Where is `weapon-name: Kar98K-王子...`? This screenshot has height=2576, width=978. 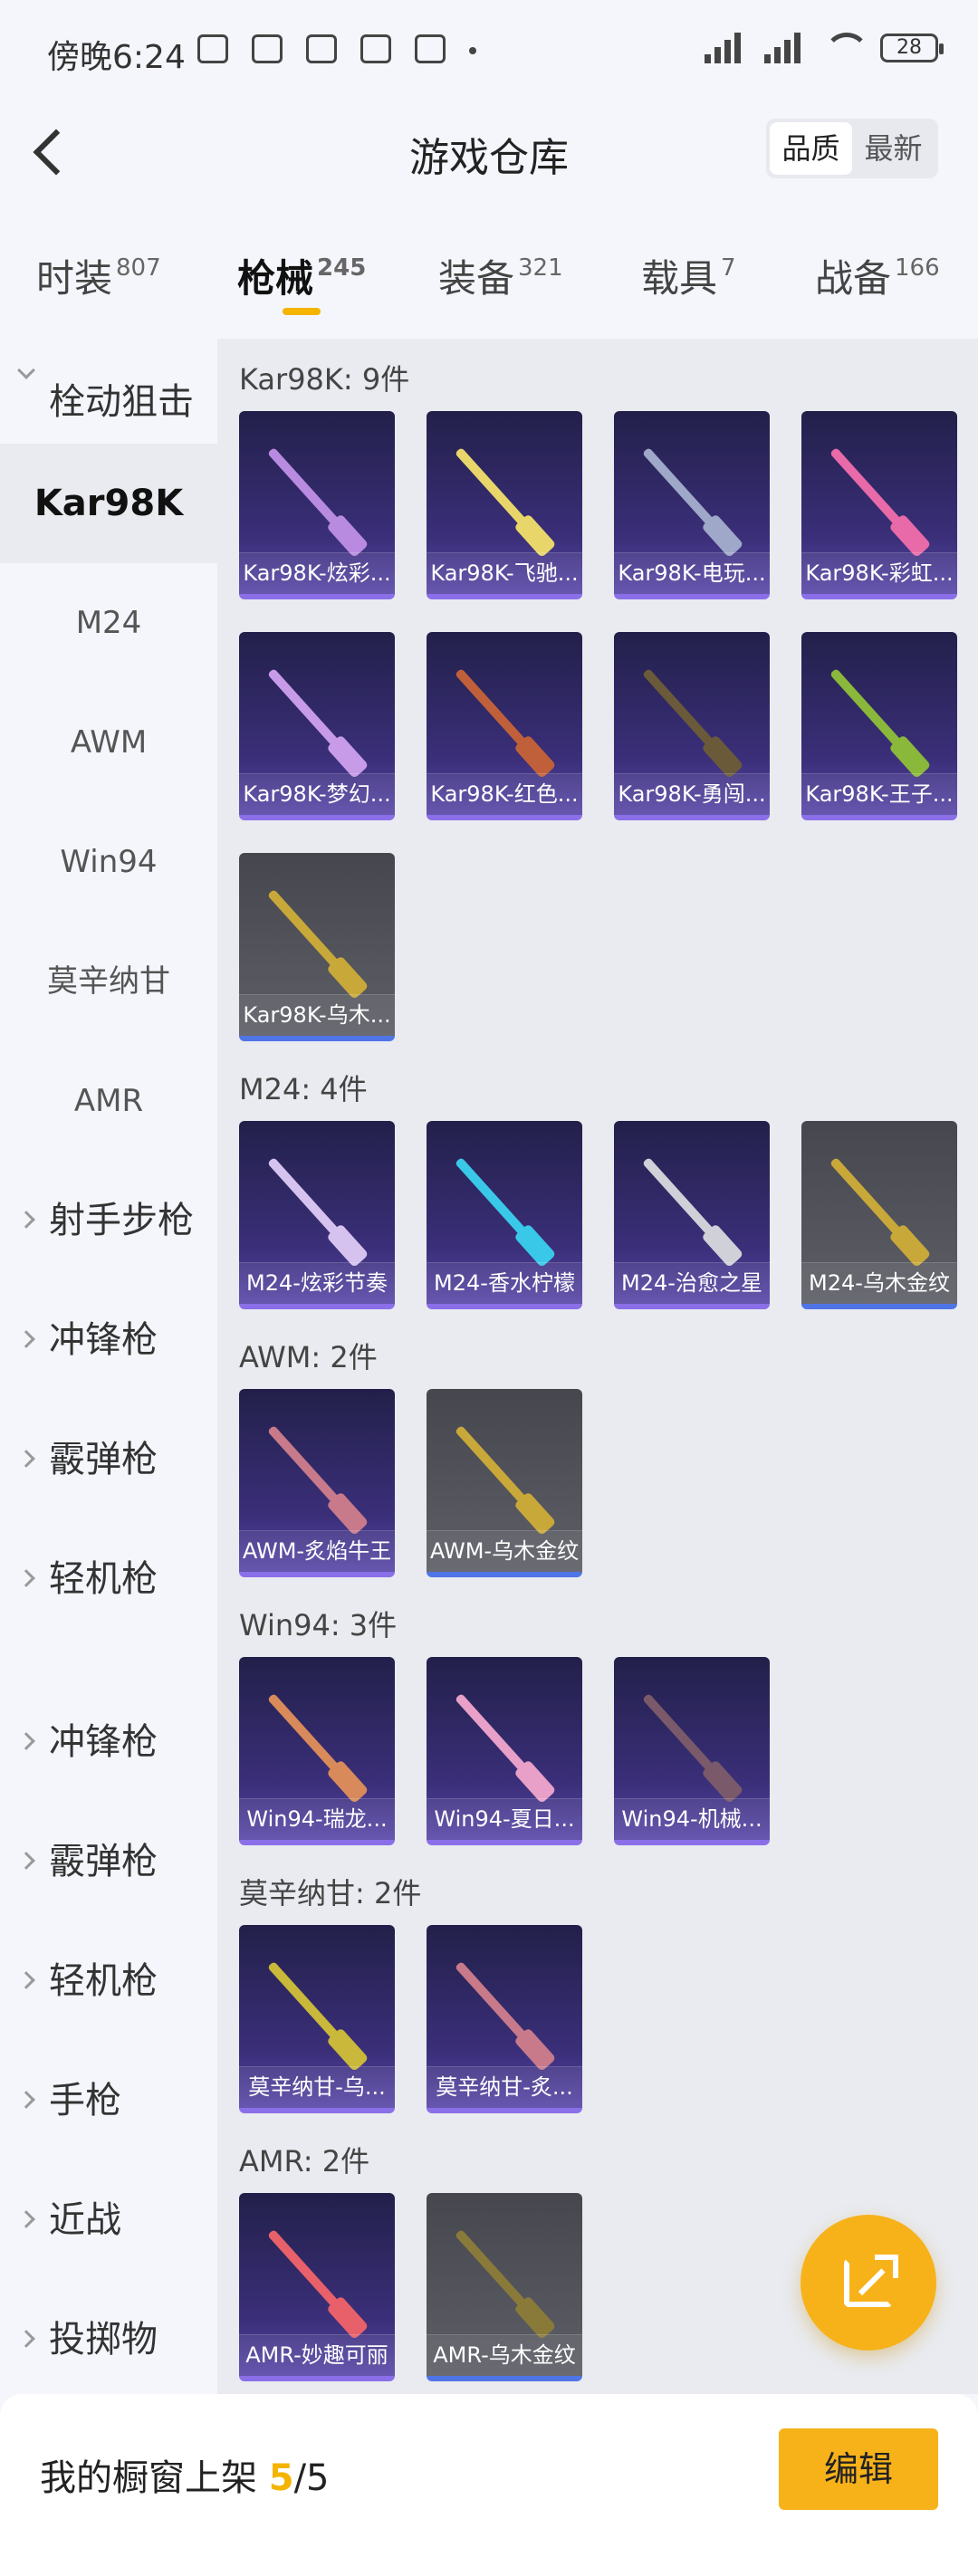
weapon-name: Kar98K-王子... is located at coordinates (879, 794).